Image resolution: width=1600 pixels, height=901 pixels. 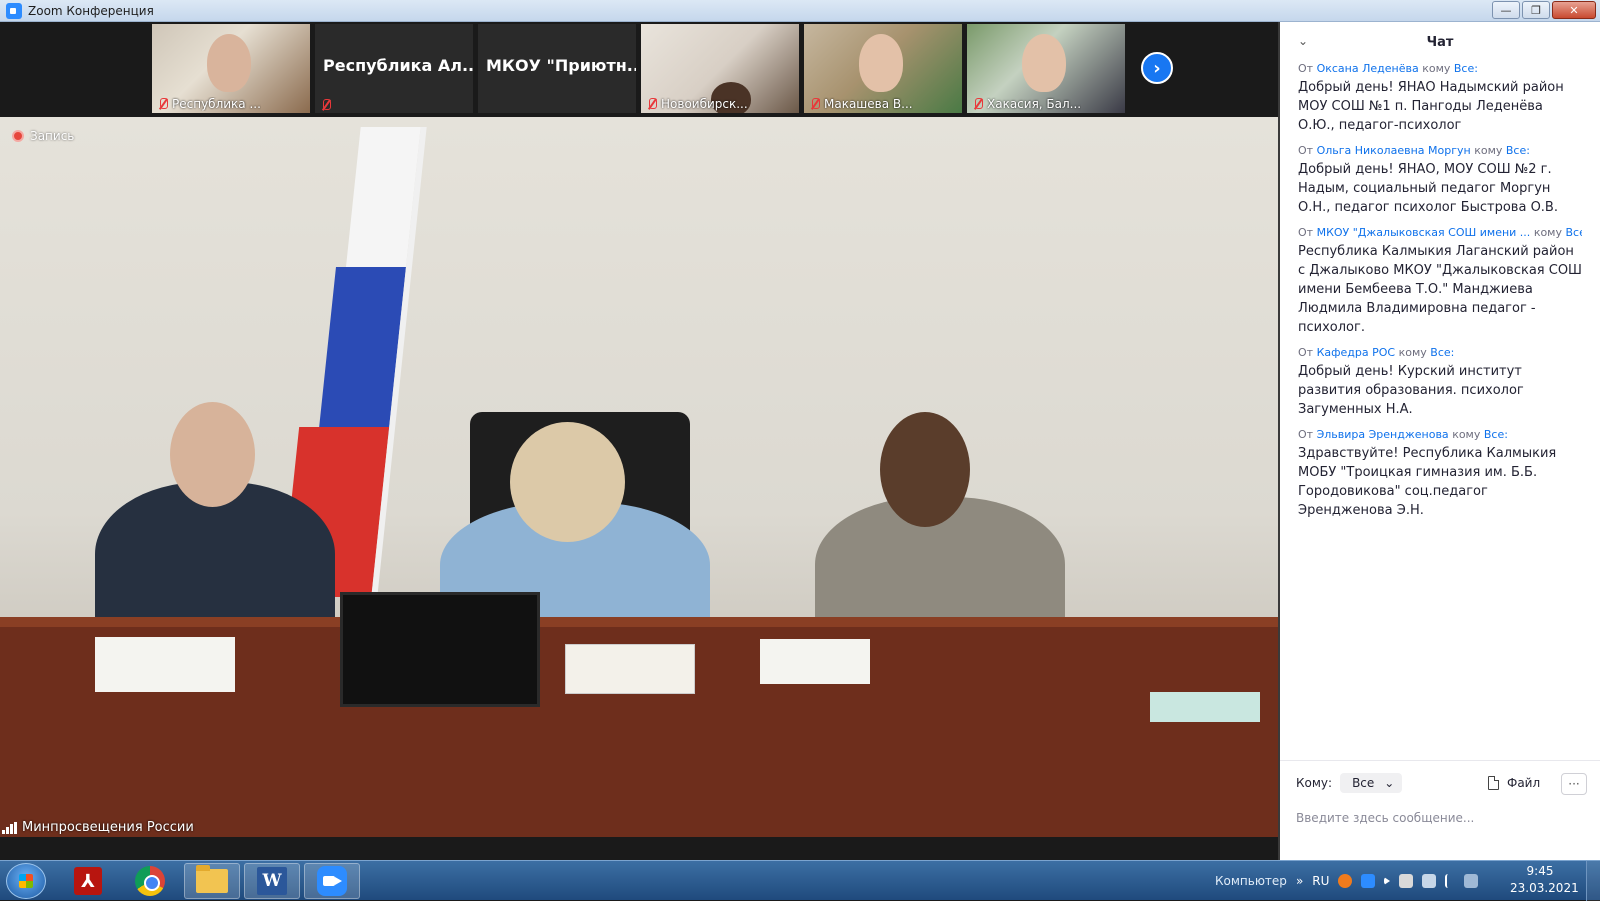 I want to click on record-icon, so click(x=18, y=136).